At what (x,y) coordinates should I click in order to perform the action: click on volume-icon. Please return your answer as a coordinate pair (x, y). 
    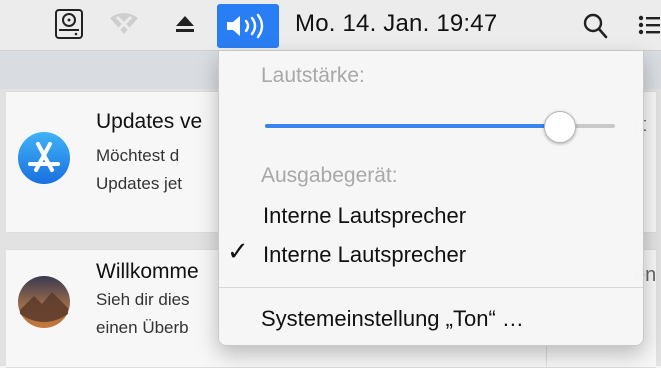
    Looking at the image, I should click on (245, 26).